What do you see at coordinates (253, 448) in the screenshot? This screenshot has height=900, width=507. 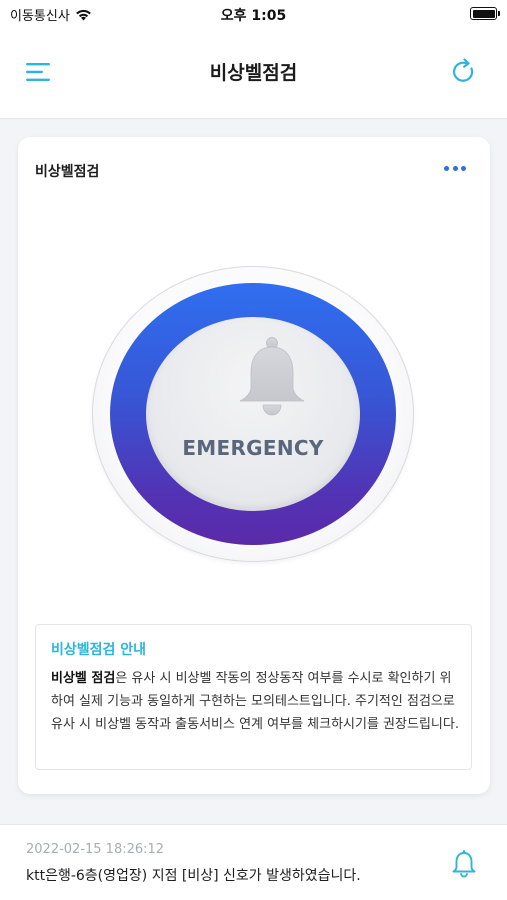 I see `emergency-label: EMERGENCY` at bounding box center [253, 448].